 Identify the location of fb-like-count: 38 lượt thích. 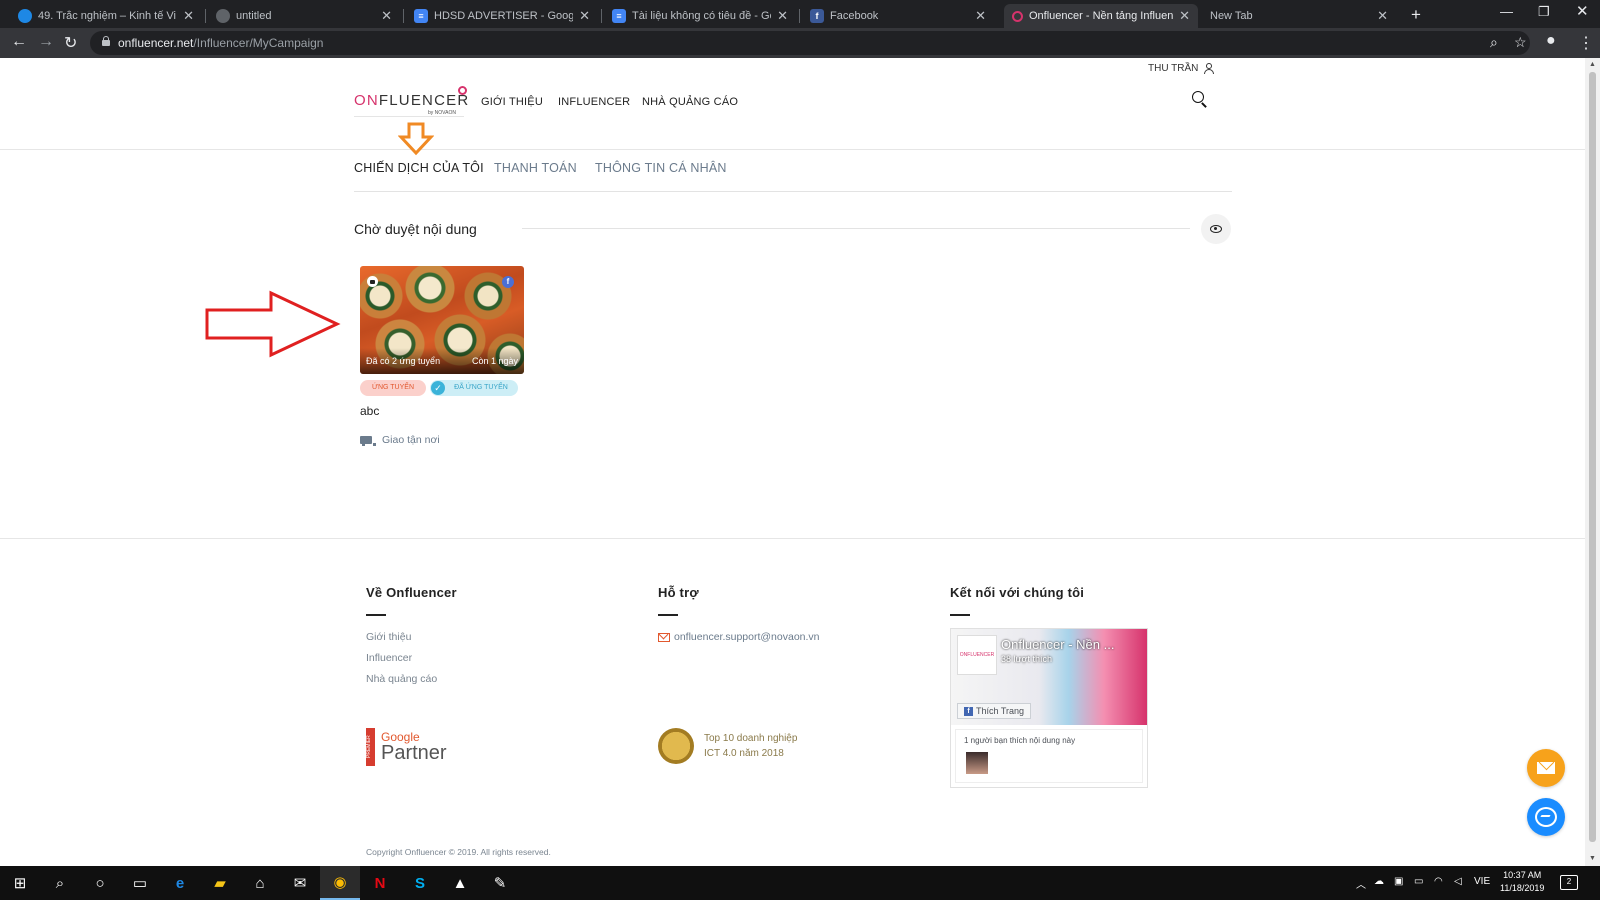
(1026, 659).